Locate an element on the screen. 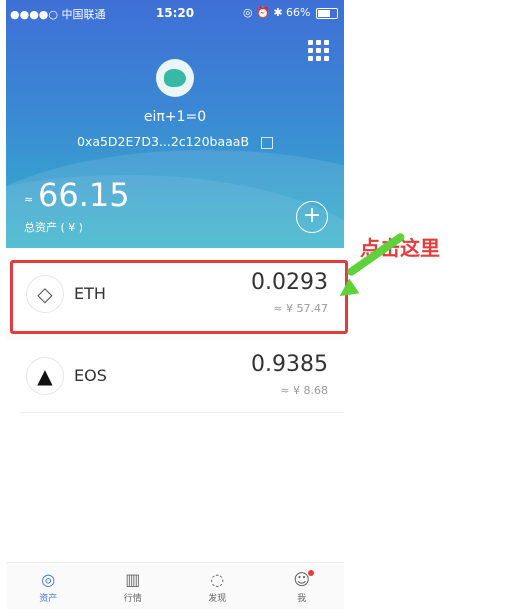  asset-value: ≈ ¥ 8.68 is located at coordinates (304, 390).